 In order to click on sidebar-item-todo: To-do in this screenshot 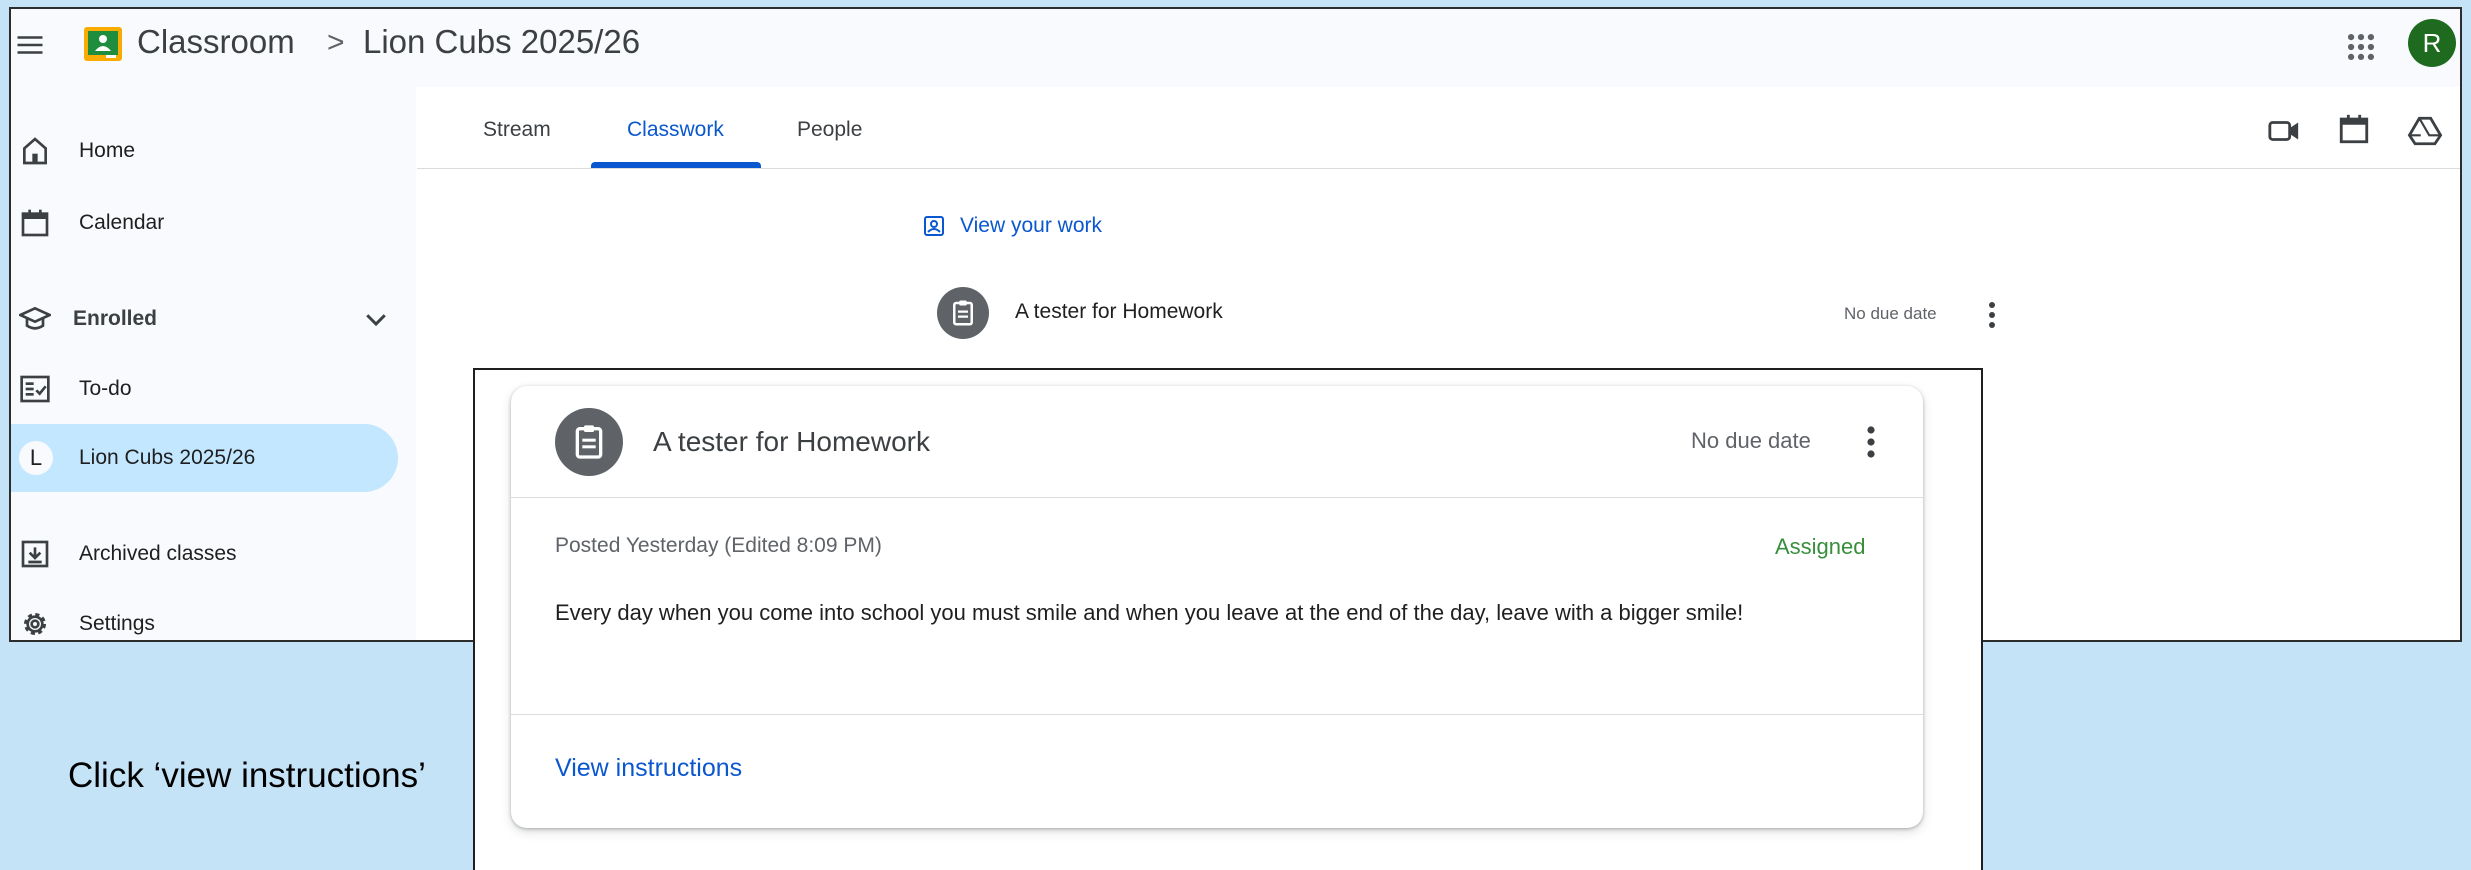, I will do `click(206, 389)`.